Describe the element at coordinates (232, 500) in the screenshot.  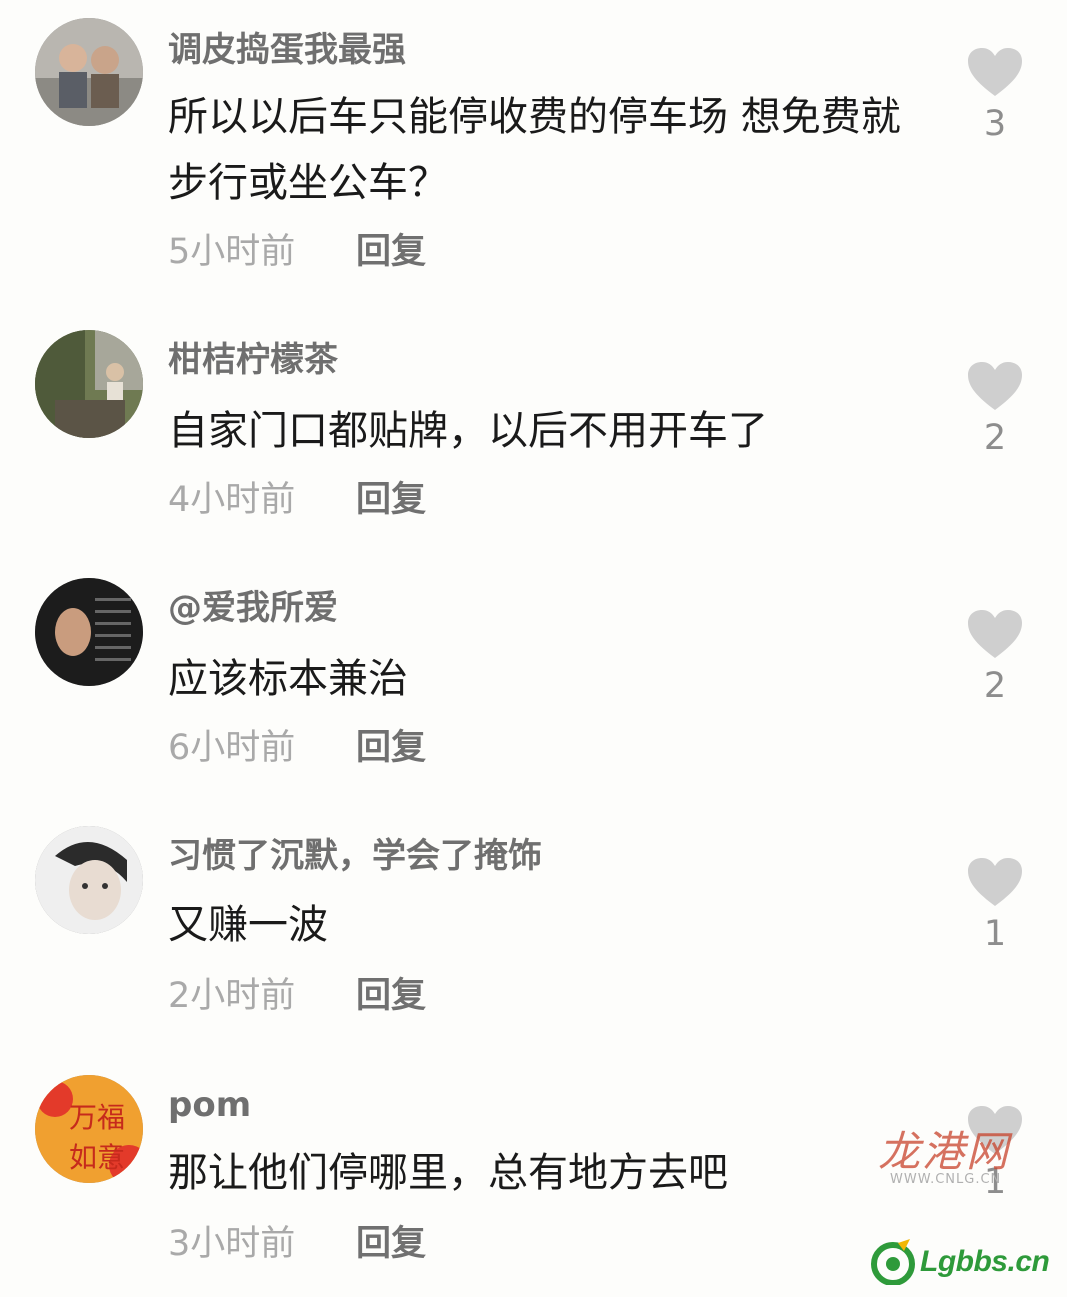
I see `comment-timestamp: 4小时前` at that location.